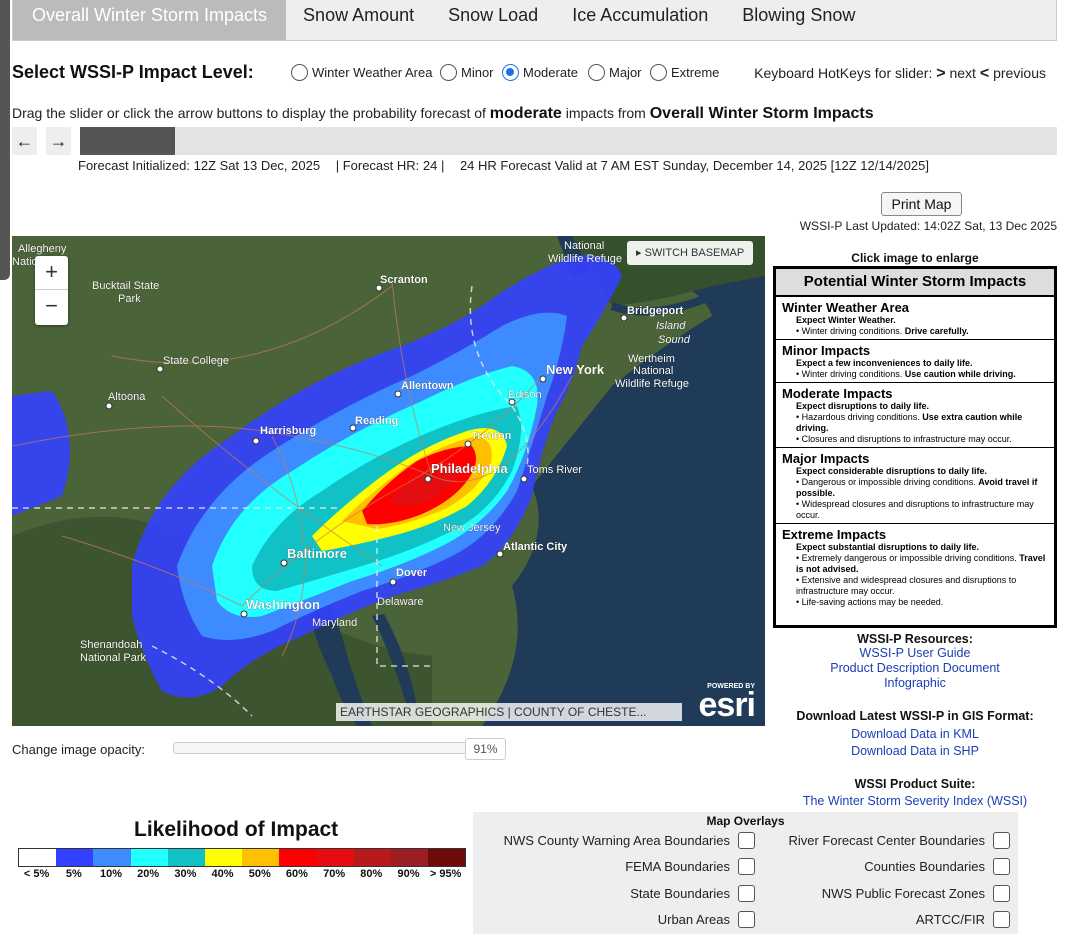 The image size is (1080, 934). Describe the element at coordinates (963, 919) in the screenshot. I see `overlay-artcc: ARTCC/FIR` at that location.